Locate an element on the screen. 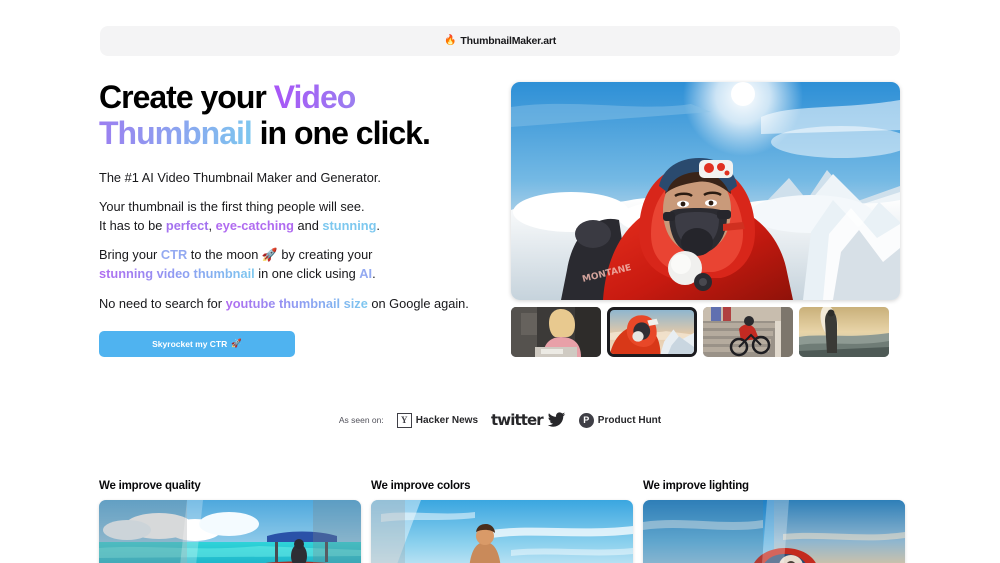  hacker-news-icon: Y is located at coordinates (404, 420).